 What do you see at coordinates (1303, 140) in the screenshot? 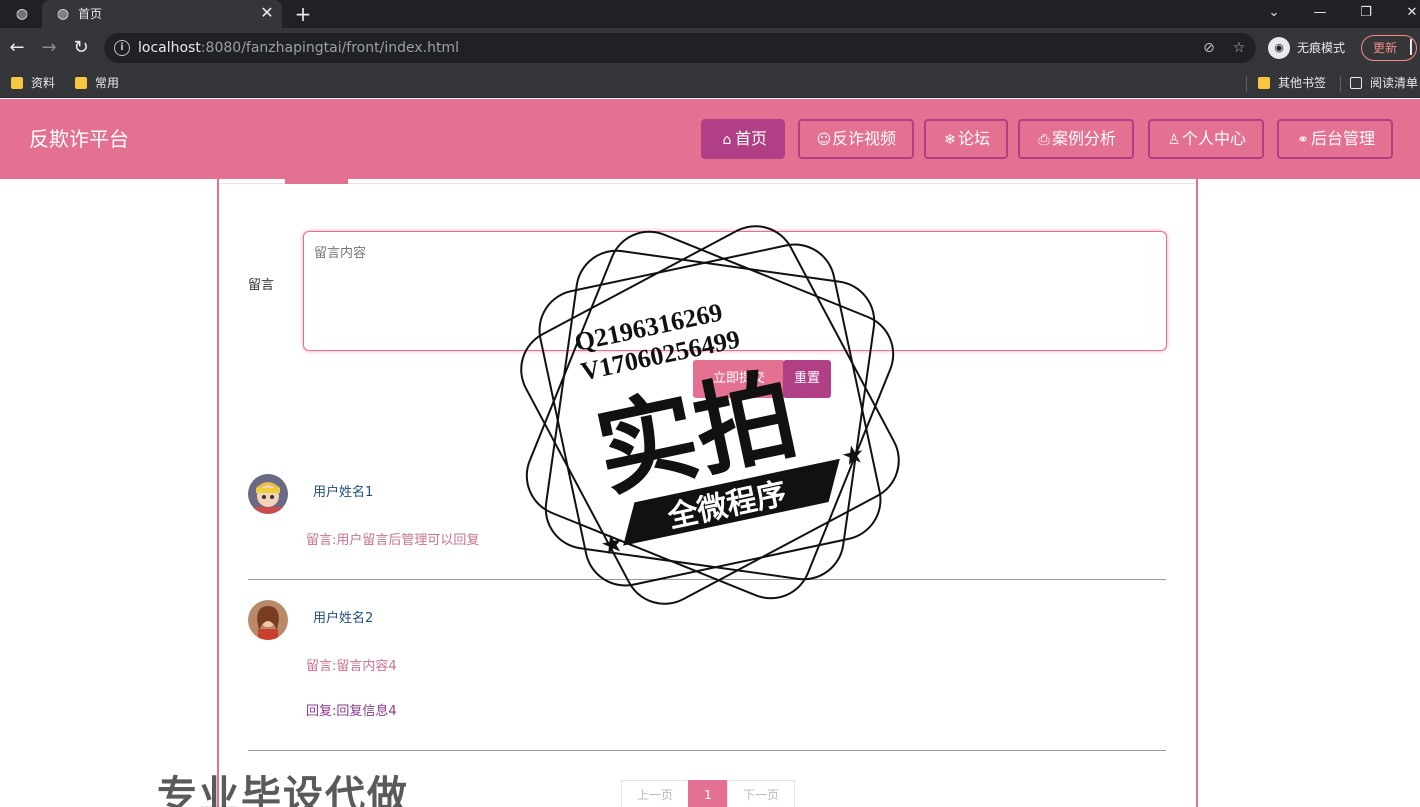
I see `link-icon: ⚭` at bounding box center [1303, 140].